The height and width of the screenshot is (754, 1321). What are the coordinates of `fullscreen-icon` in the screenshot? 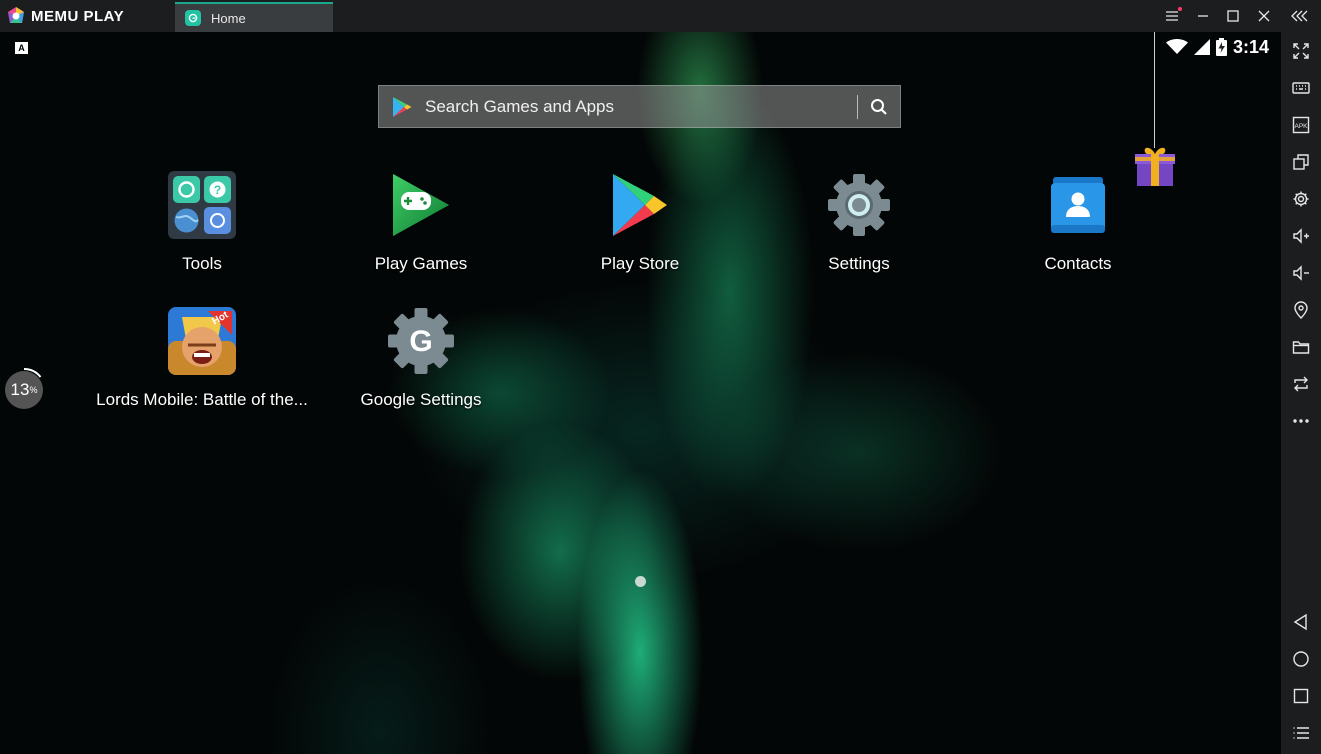 It's located at (1301, 51).